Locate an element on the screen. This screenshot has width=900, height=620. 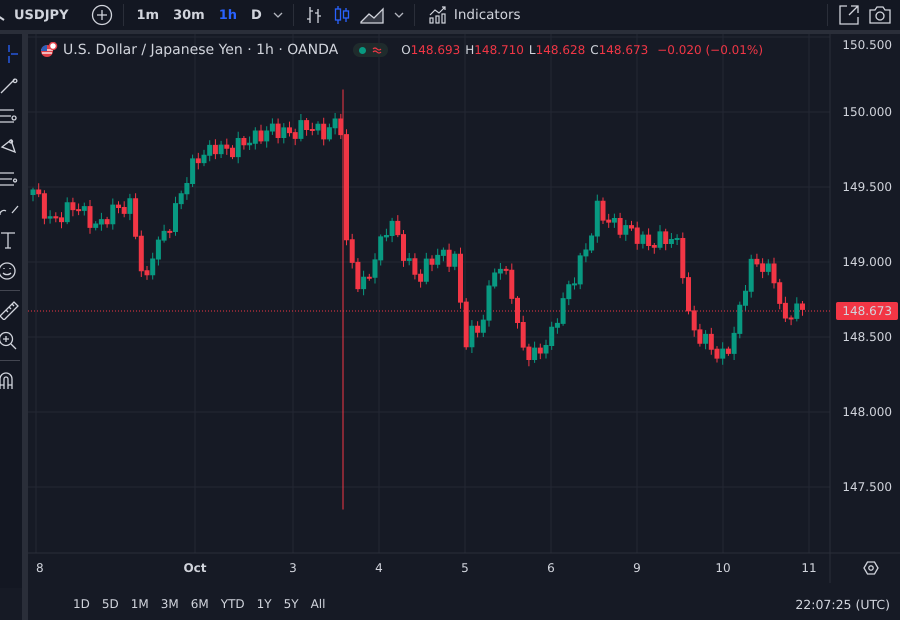
wave-icon is located at coordinates (377, 50).